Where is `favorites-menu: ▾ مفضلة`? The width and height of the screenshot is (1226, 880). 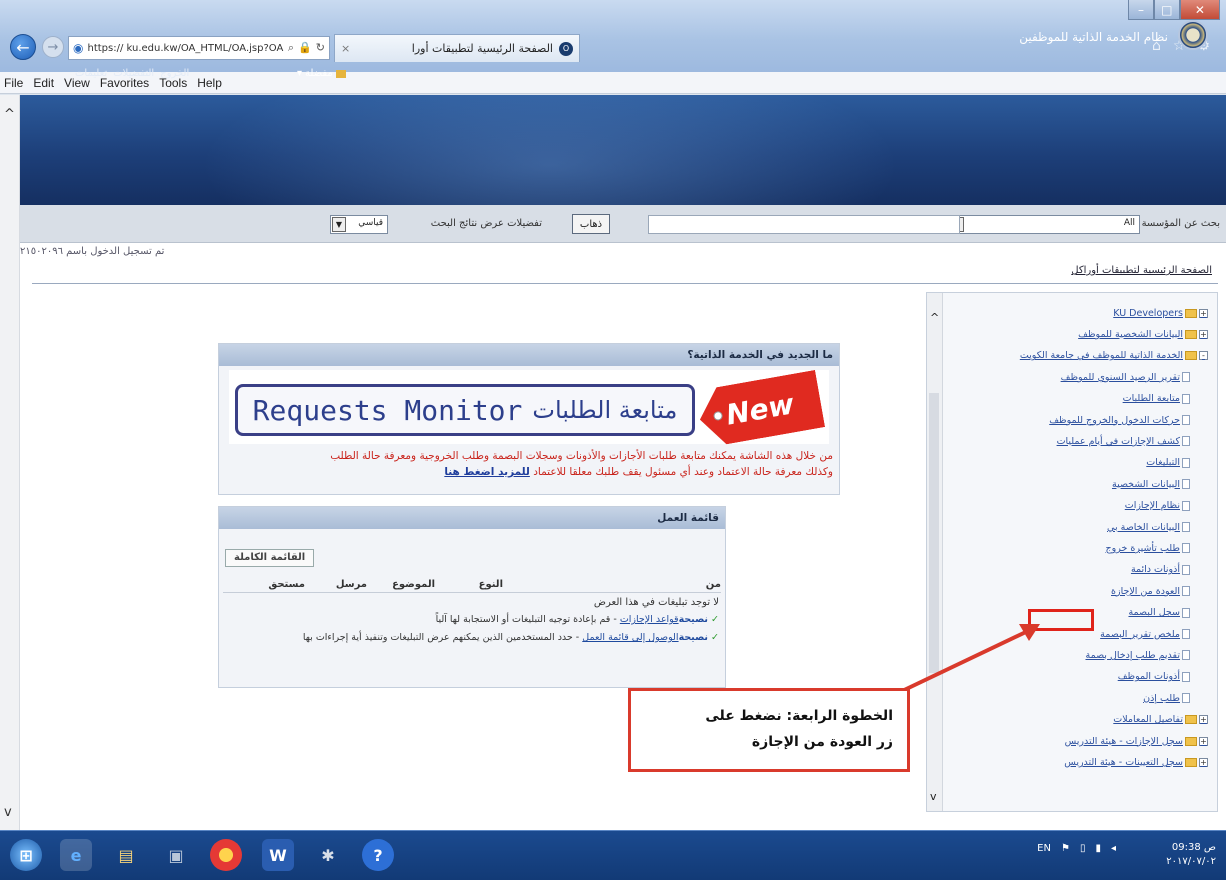
favorites-menu: ▾ مفضلة is located at coordinates (321, 73).